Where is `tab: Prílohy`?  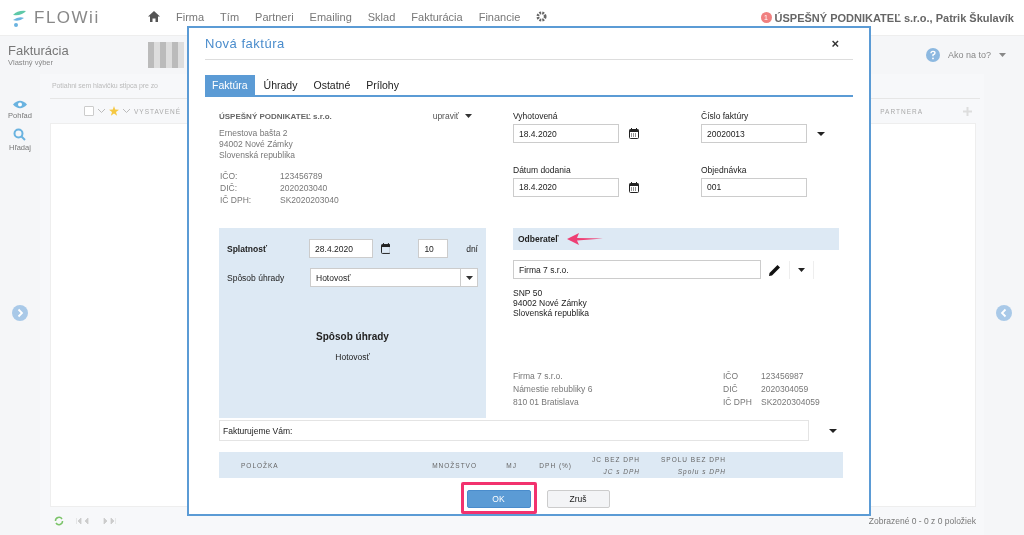 tab: Prílohy is located at coordinates (382, 85).